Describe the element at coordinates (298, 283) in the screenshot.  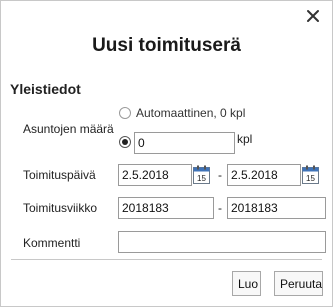
I see `cancel-button: Peruuta` at that location.